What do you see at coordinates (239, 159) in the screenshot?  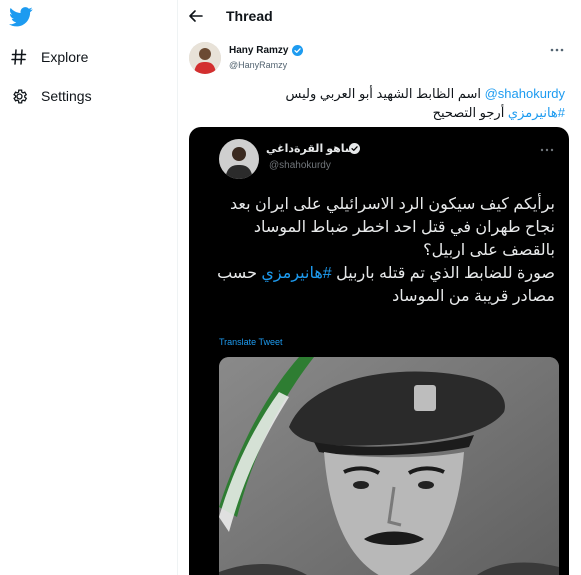 I see `embed-avatar` at bounding box center [239, 159].